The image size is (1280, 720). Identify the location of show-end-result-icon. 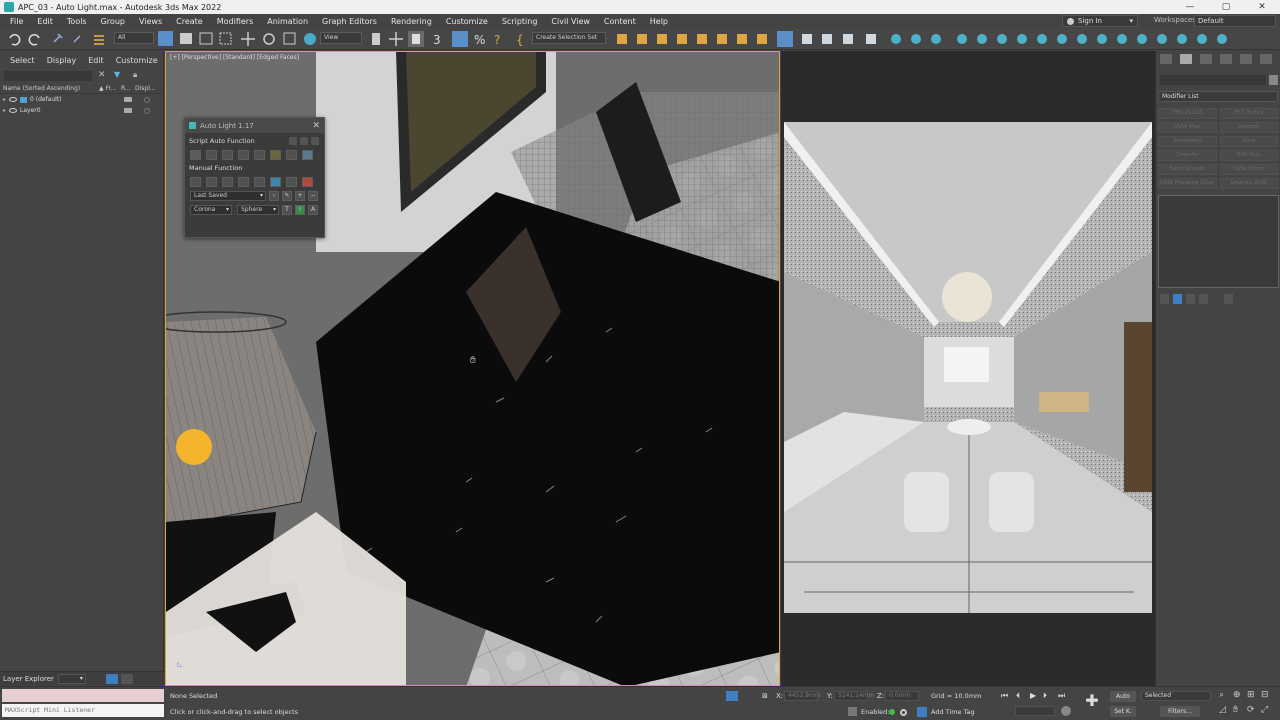
(1177, 299).